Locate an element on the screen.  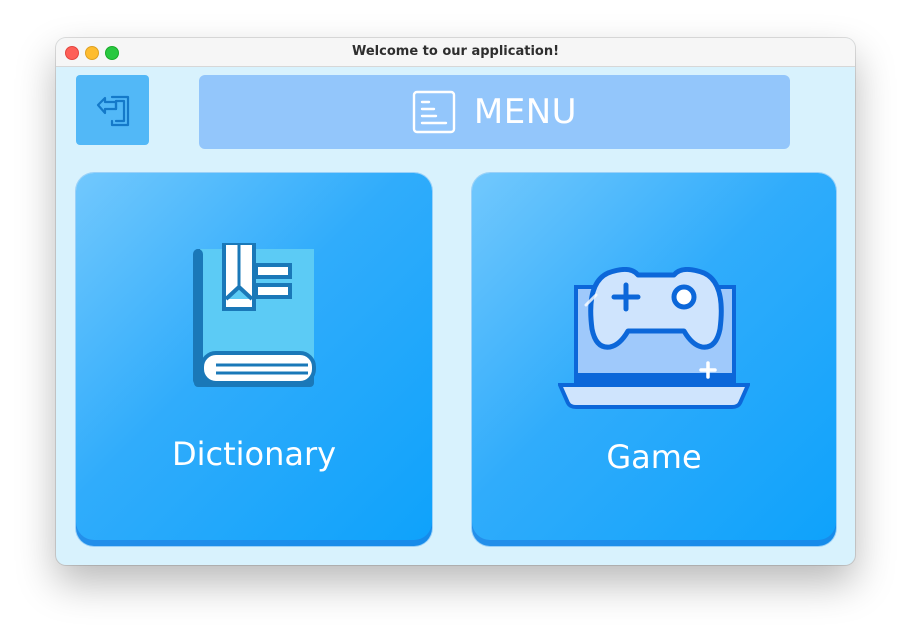
menu-title: MENU is located at coordinates (525, 112).